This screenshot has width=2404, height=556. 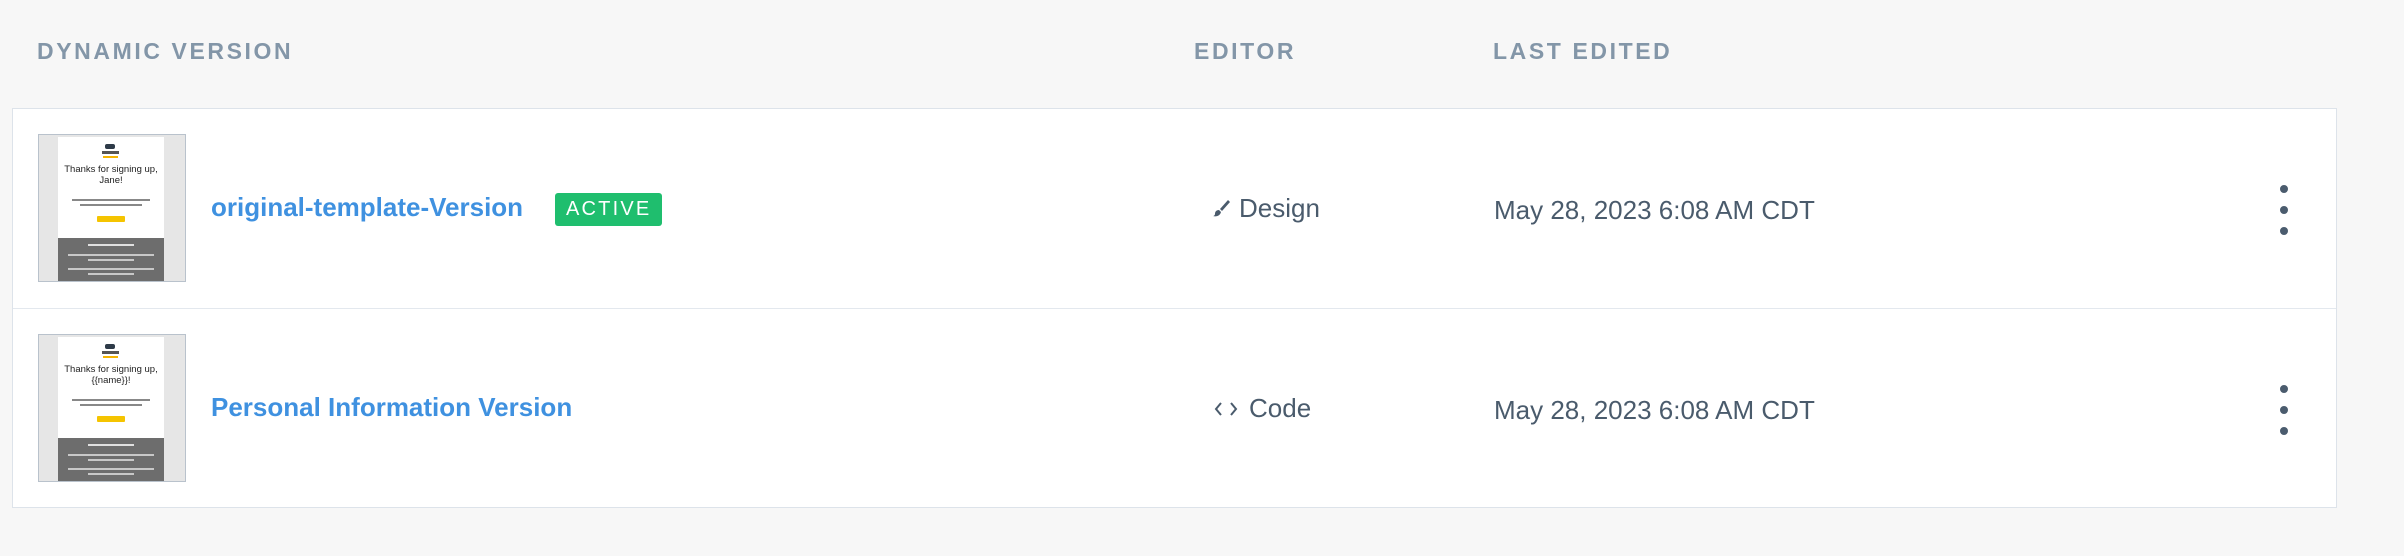 I want to click on brush-icon, so click(x=1221, y=208).